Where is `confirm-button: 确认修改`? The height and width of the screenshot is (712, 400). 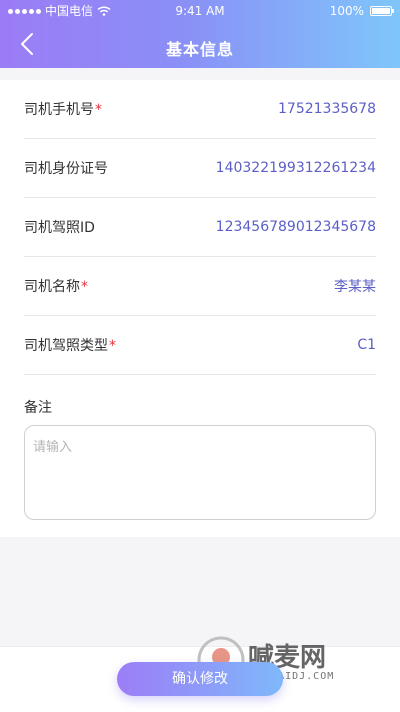 confirm-button: 确认修改 is located at coordinates (200, 679).